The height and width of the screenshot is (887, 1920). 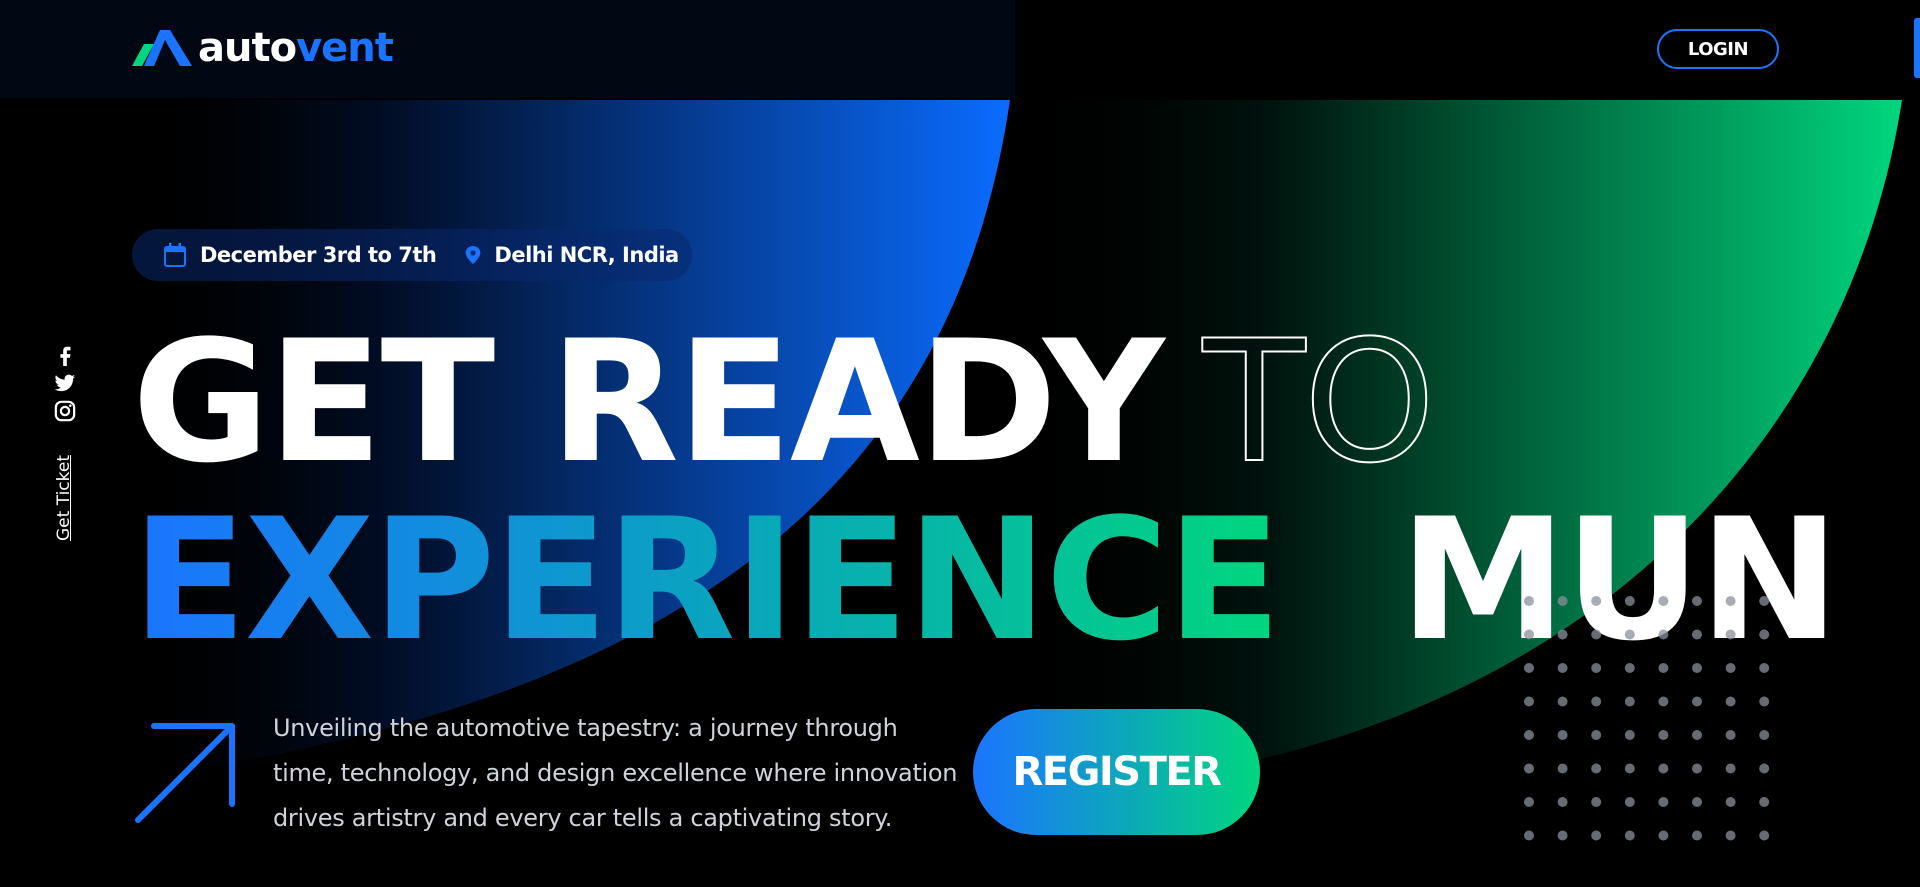 What do you see at coordinates (162, 48) in the screenshot?
I see `logo-mark-icon` at bounding box center [162, 48].